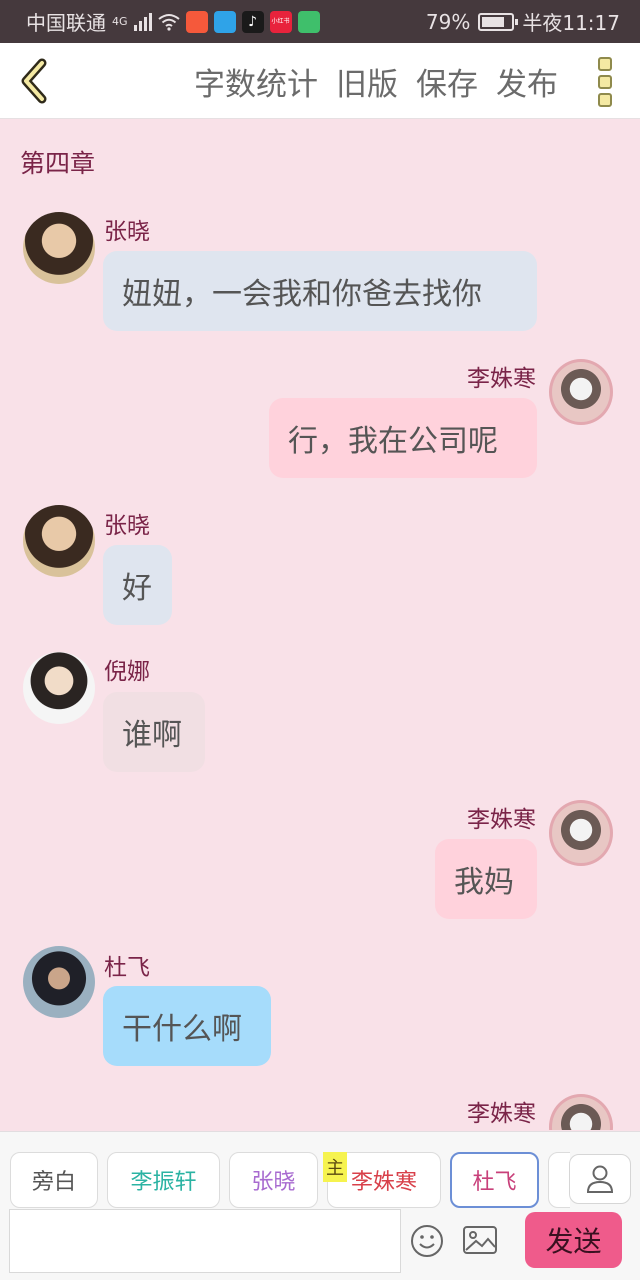 The width and height of the screenshot is (640, 1280). Describe the element at coordinates (383, 1182) in the screenshot. I see `chip-label: 李姝寒` at that location.